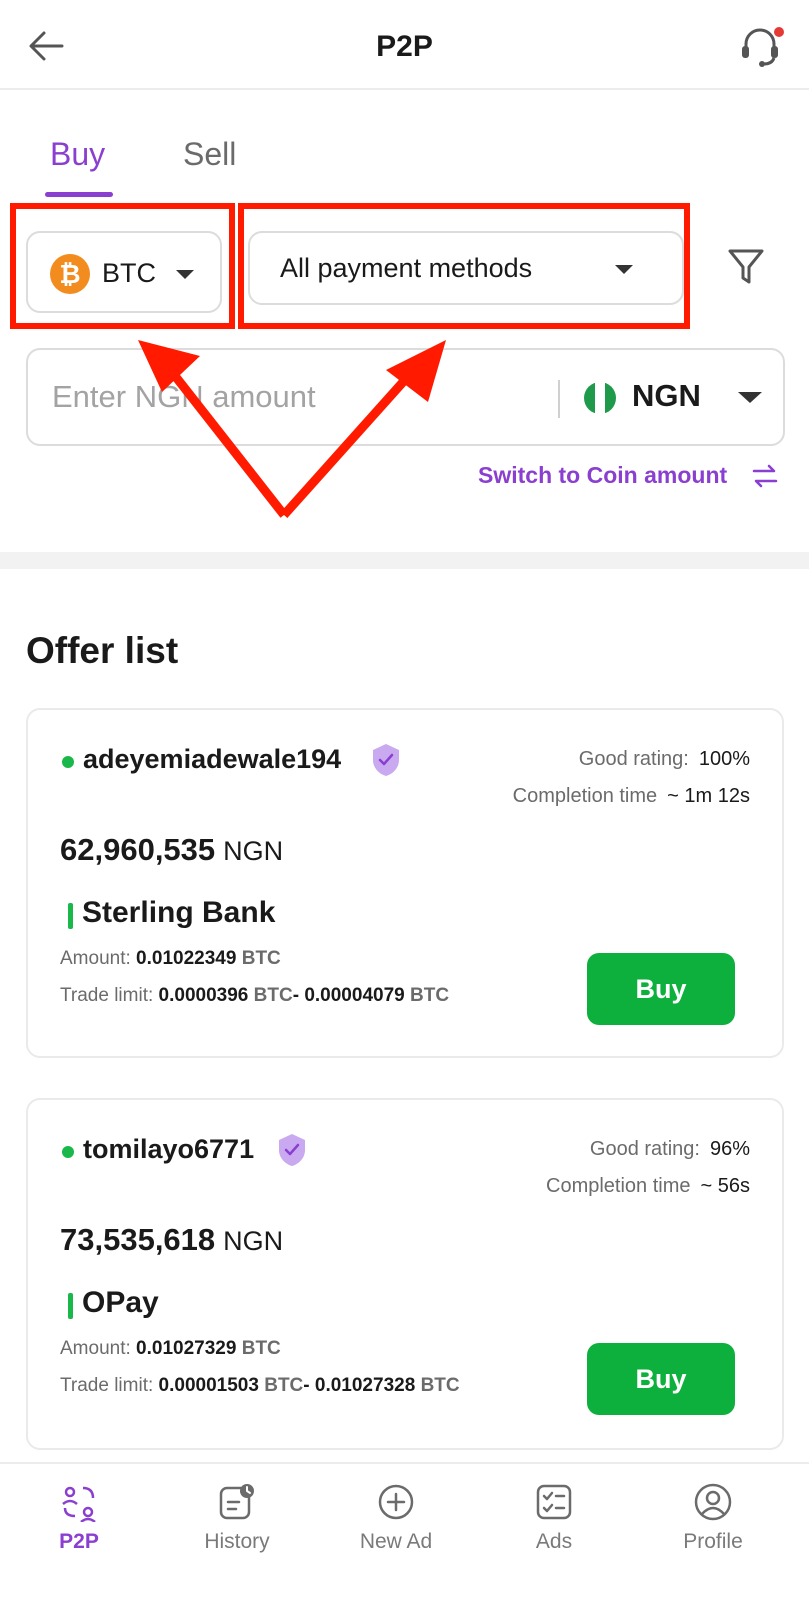 This screenshot has width=809, height=1600. Describe the element at coordinates (79, 1541) in the screenshot. I see `nav-label: P2P` at that location.